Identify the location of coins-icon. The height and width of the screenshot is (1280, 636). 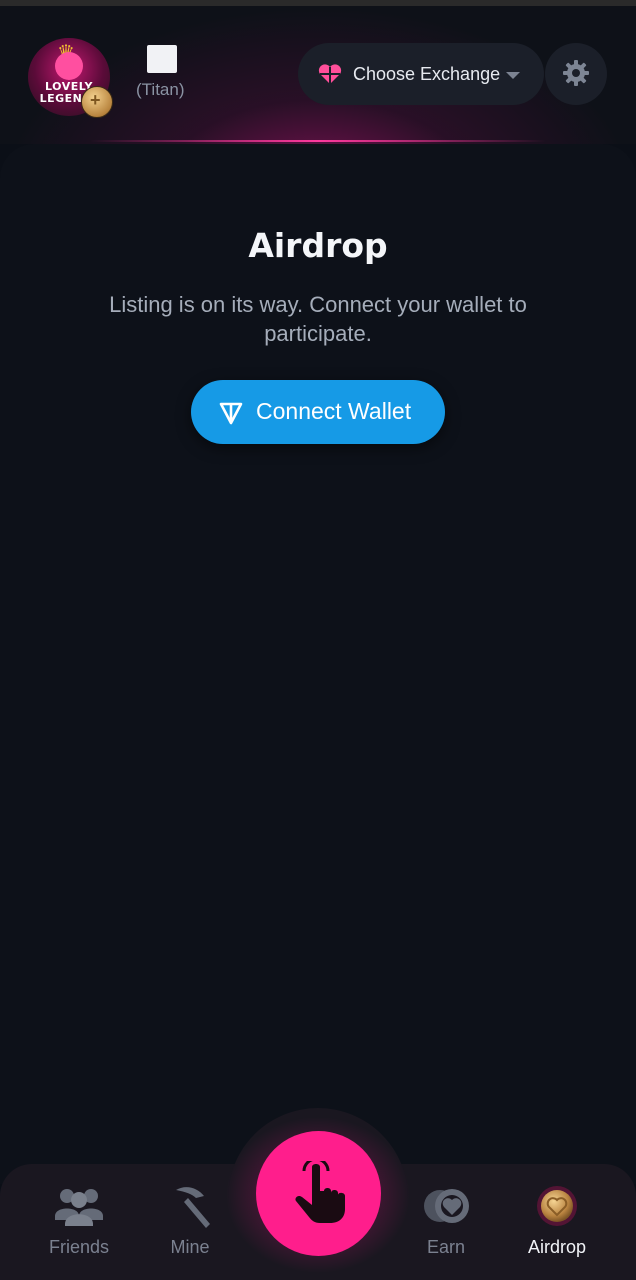
(446, 1206).